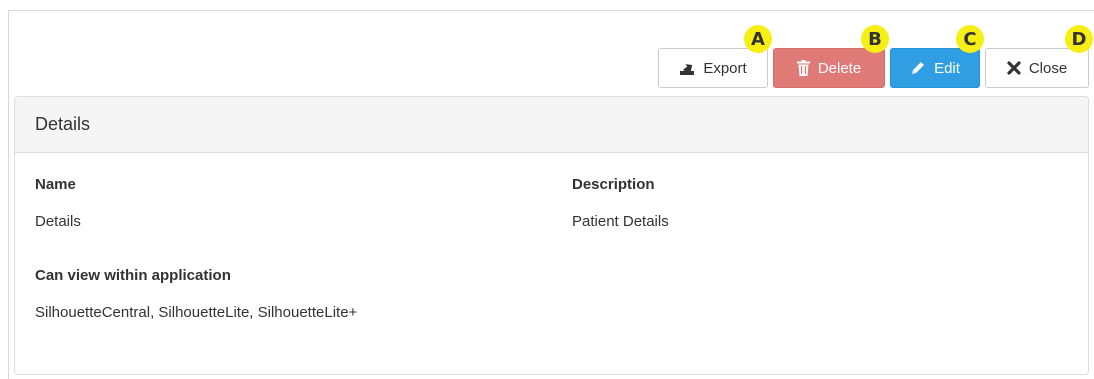  What do you see at coordinates (875, 39) in the screenshot?
I see `callout-badge-b: B` at bounding box center [875, 39].